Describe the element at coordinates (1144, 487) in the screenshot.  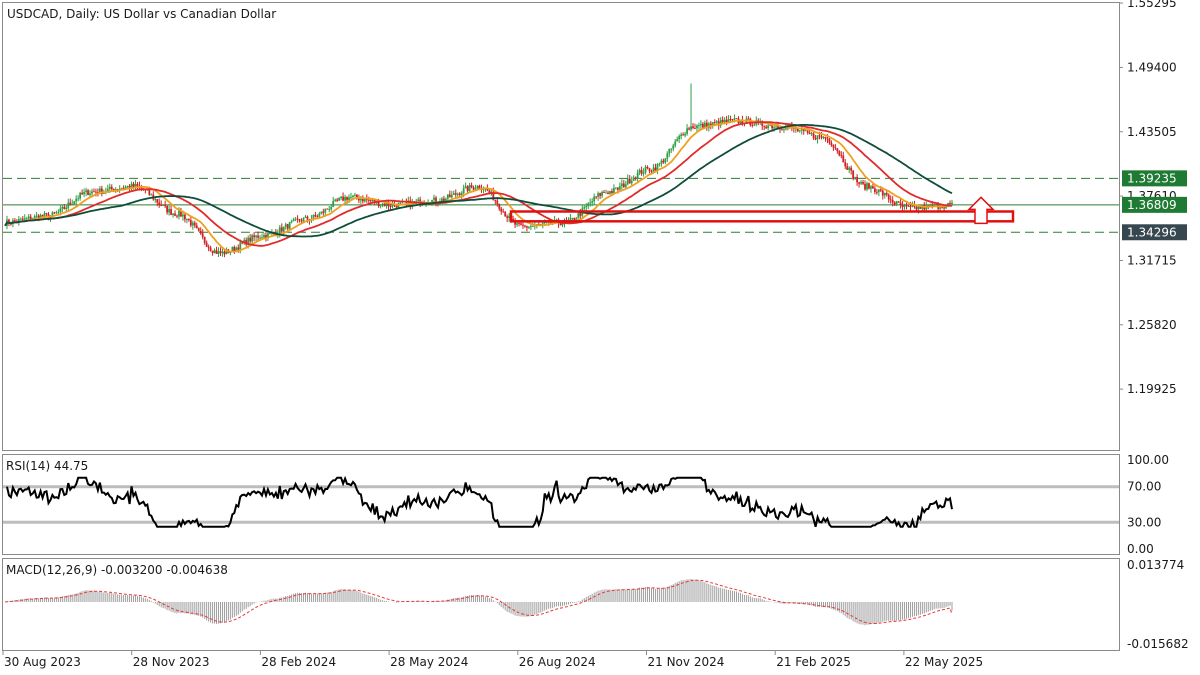
I see `rsi-tick-label: 70.00` at that location.